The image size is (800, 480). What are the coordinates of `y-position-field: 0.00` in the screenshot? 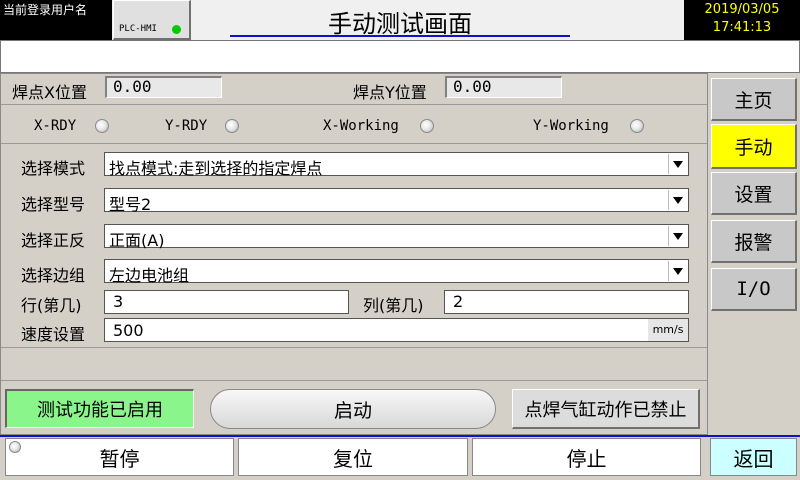 It's located at (503, 87).